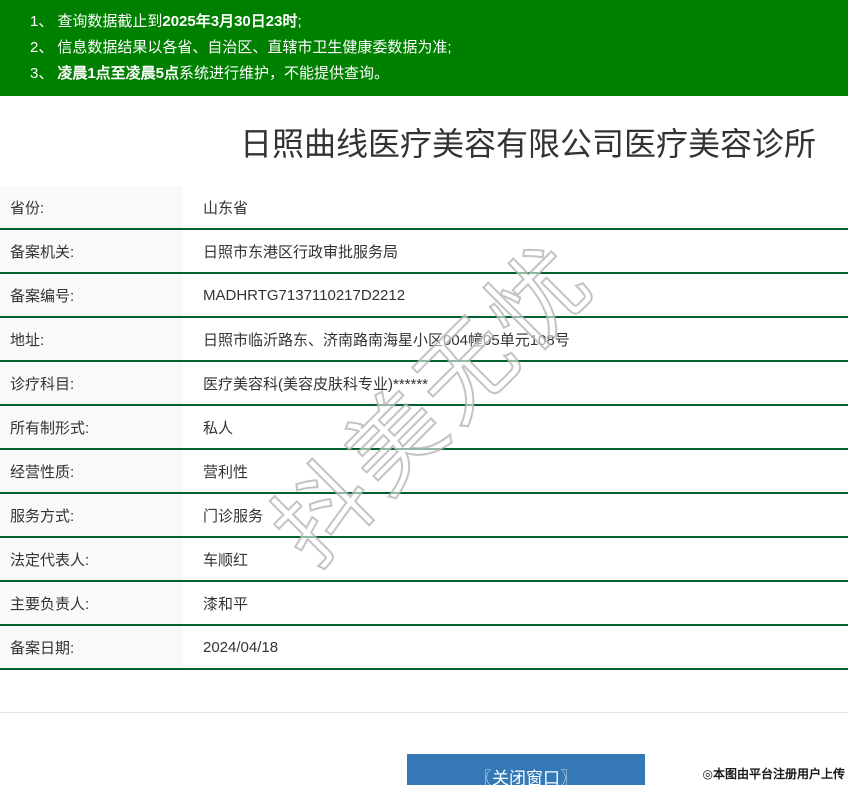 This screenshot has height=785, width=848. Describe the element at coordinates (226, 208) in the screenshot. I see `row-value: 山东省` at that location.